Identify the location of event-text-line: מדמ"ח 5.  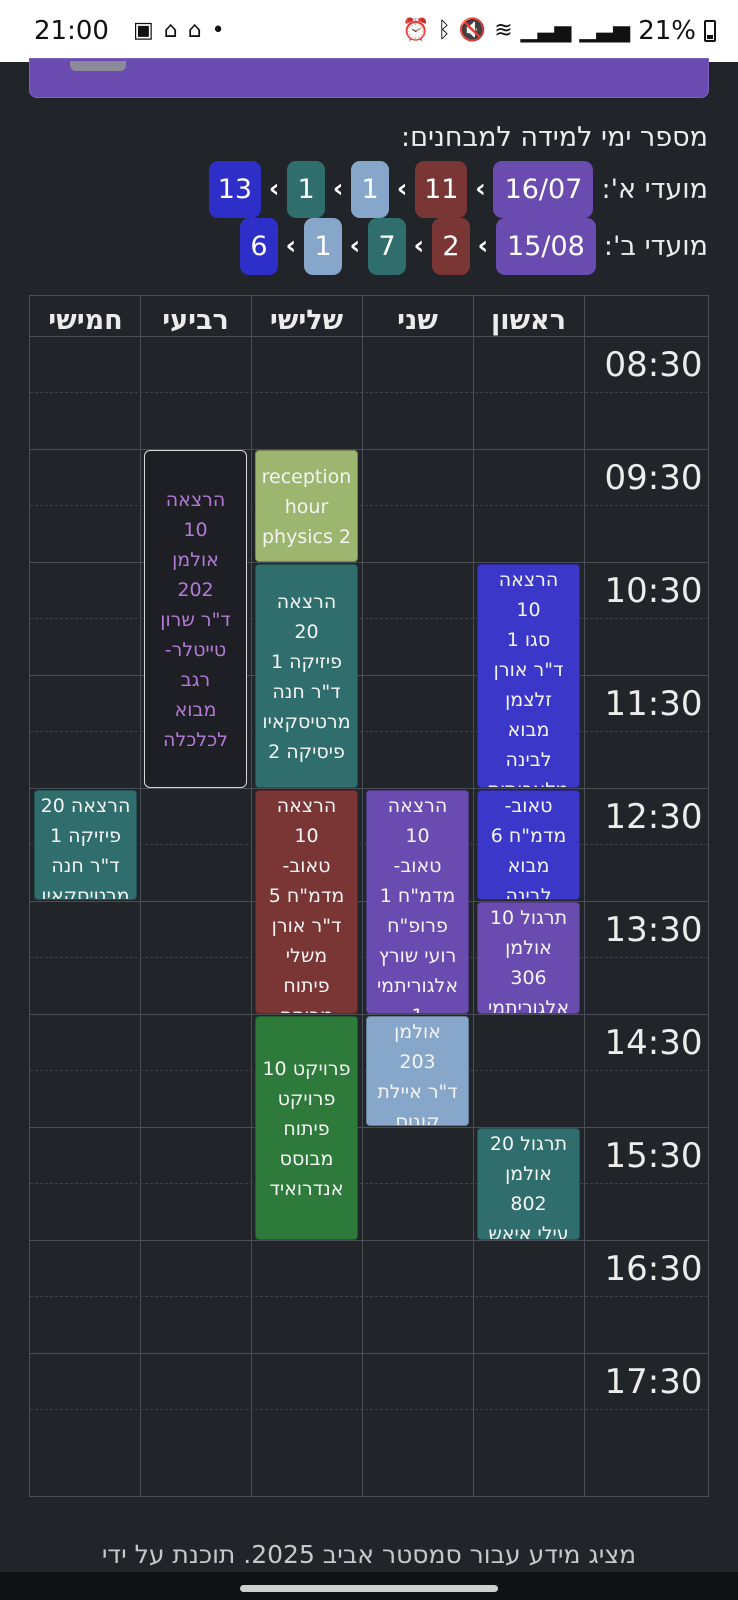
(306, 896).